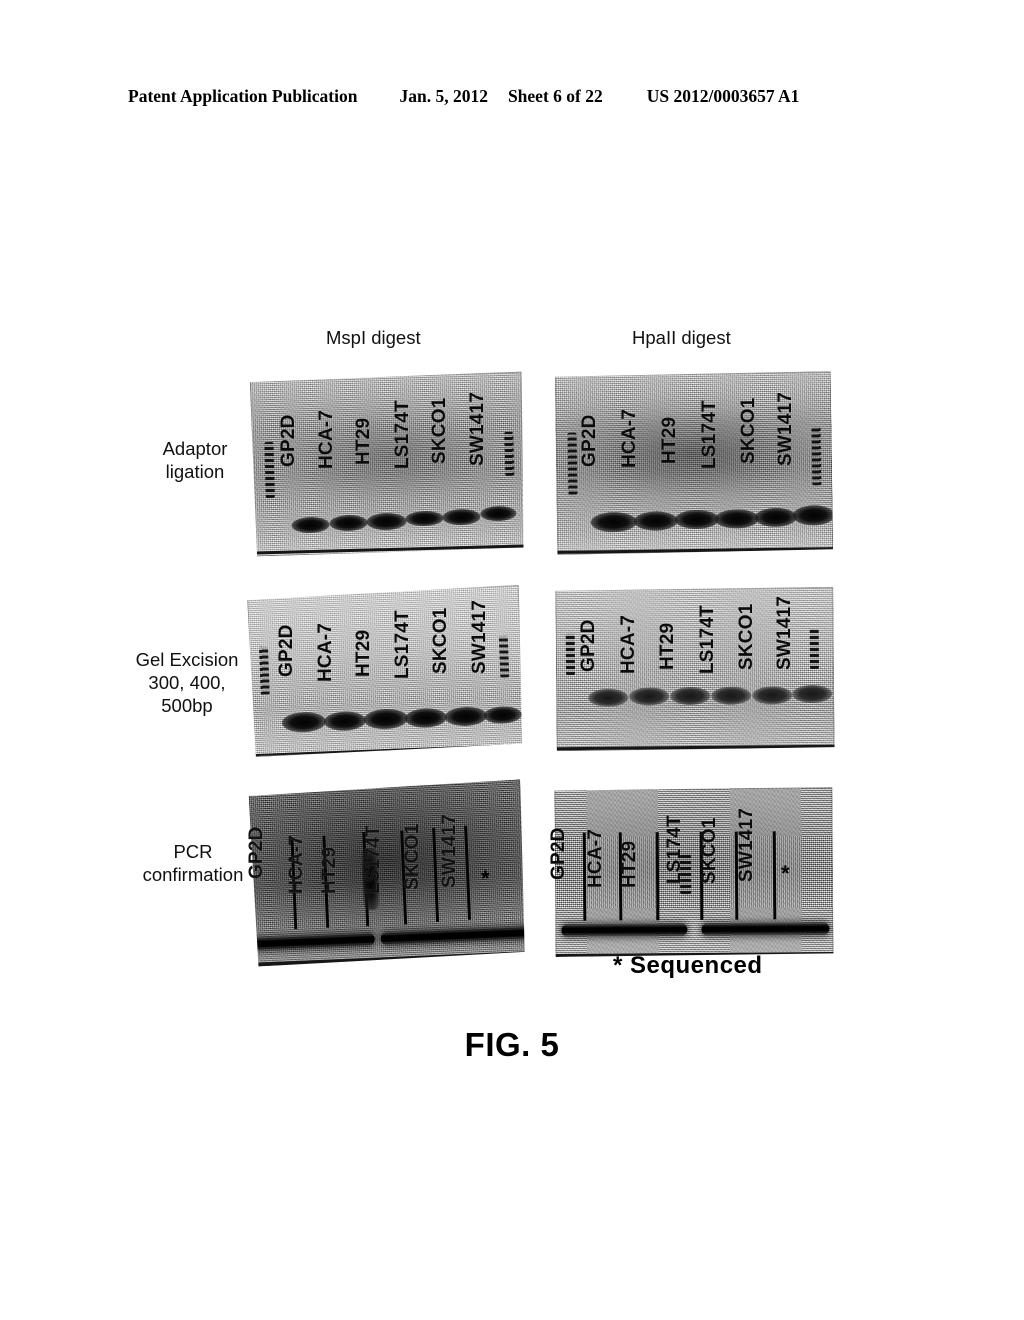 The width and height of the screenshot is (1024, 1320). Describe the element at coordinates (373, 337) in the screenshot. I see `column-title-mspi-digest: MspI digest` at that location.